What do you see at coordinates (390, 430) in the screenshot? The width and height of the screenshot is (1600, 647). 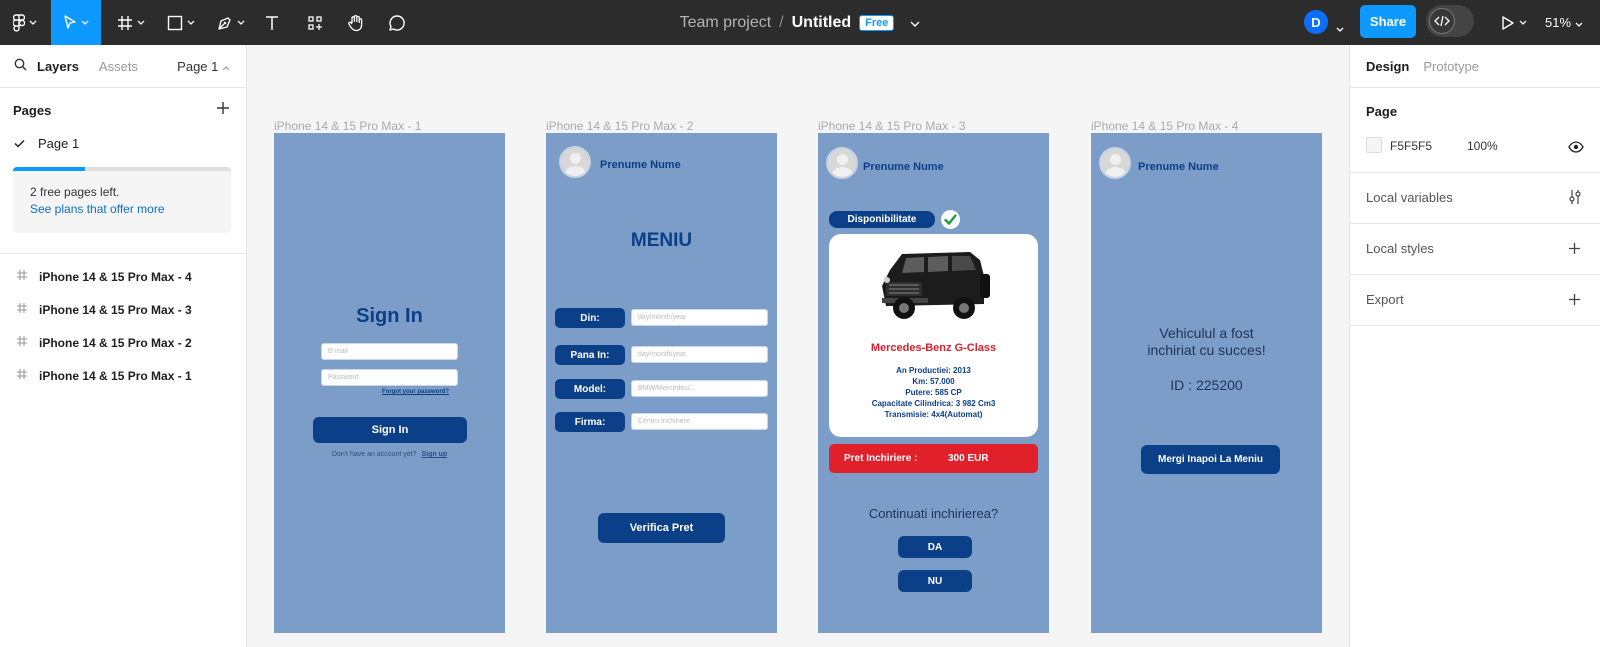 I see `sign-in-button: Sign In` at bounding box center [390, 430].